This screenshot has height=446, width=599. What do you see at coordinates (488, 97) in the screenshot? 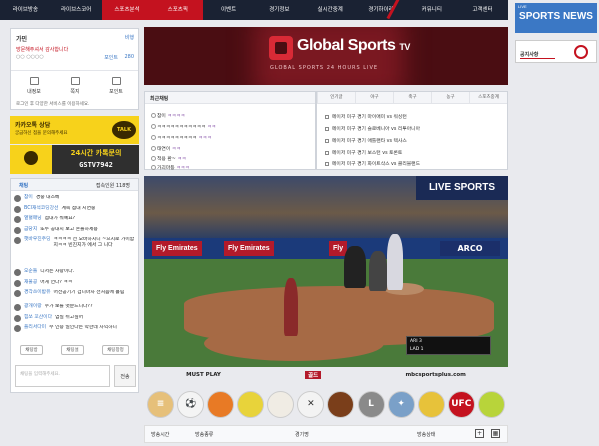
I see `tab-broadcast: 스포츠중계` at bounding box center [488, 97].